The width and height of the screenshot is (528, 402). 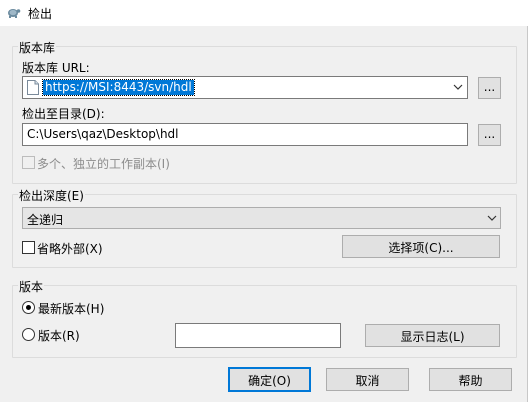 What do you see at coordinates (258, 335) in the screenshot?
I see `revision-input` at bounding box center [258, 335].